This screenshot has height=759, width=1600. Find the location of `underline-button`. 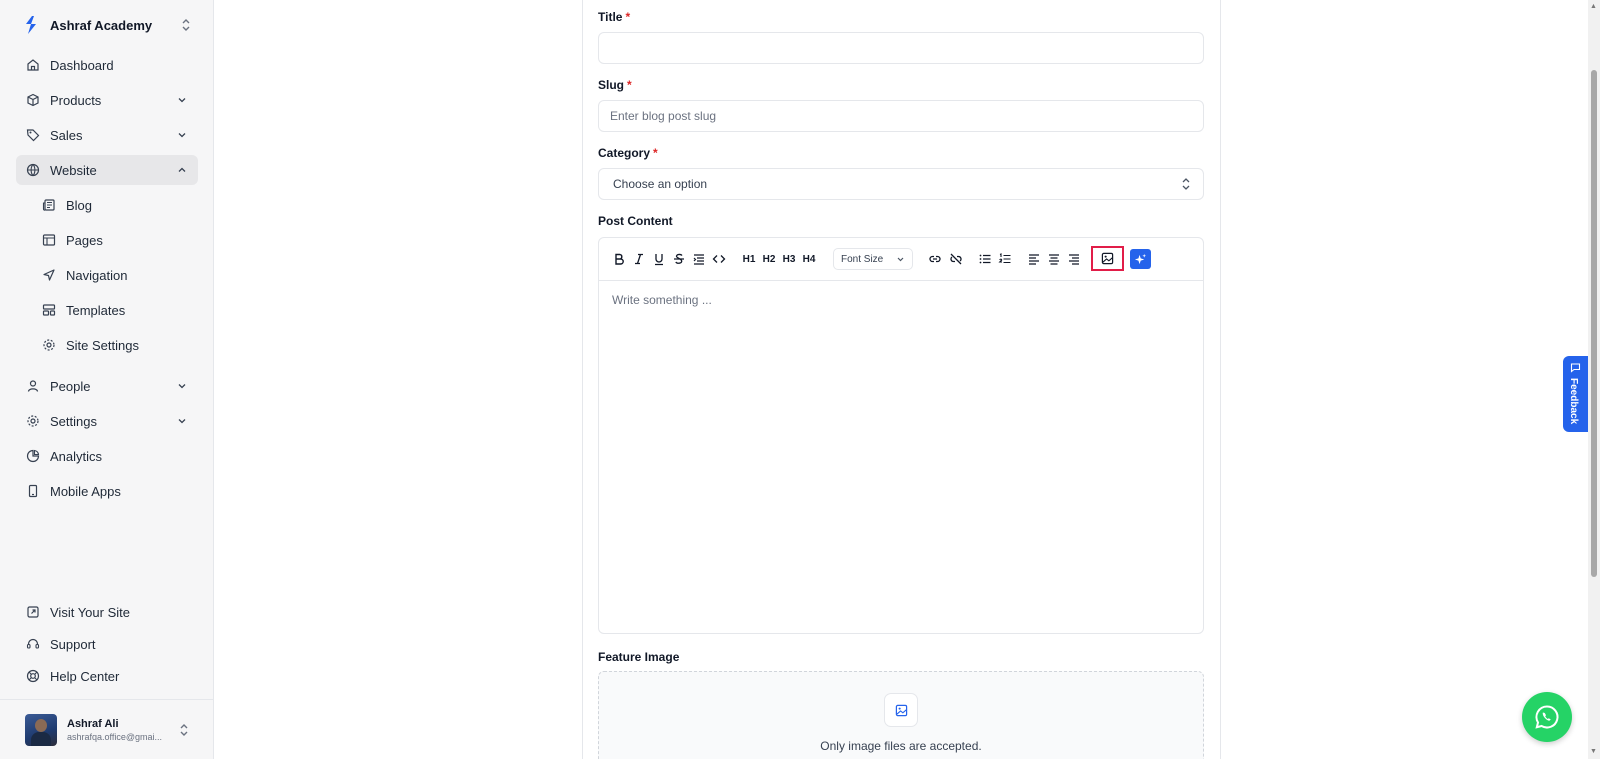

underline-button is located at coordinates (659, 259).